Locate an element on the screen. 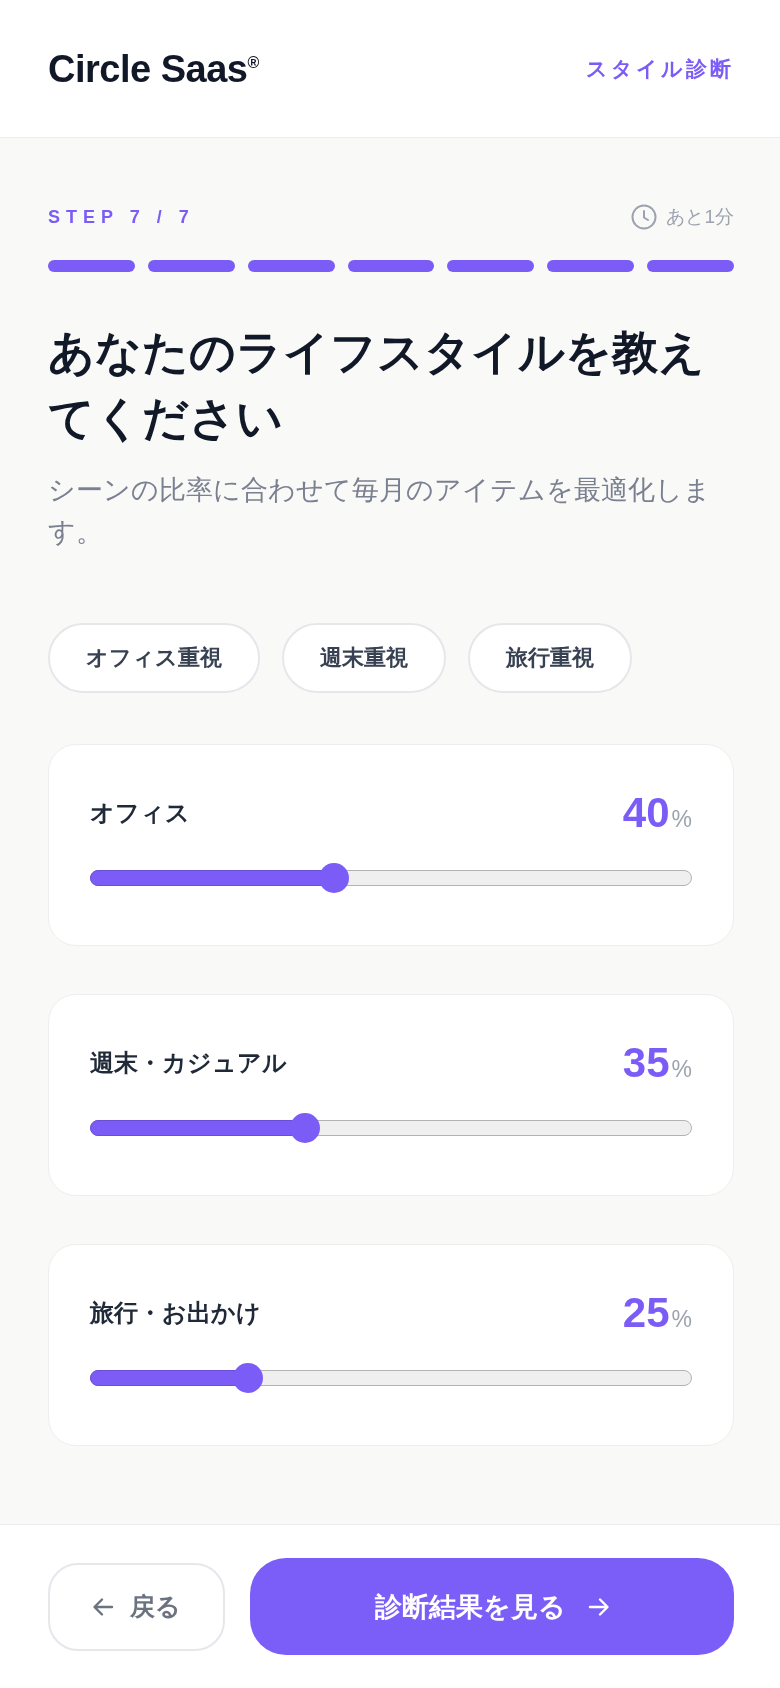  percent-value: 40 is located at coordinates (646, 813).